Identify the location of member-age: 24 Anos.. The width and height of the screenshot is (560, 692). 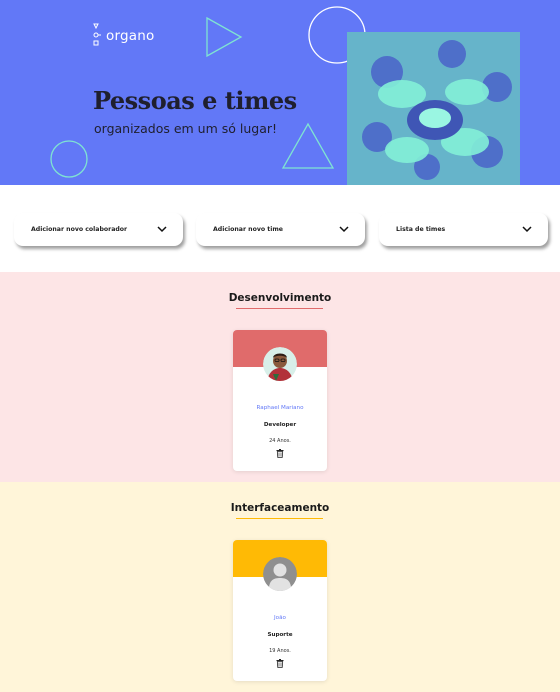
(280, 441).